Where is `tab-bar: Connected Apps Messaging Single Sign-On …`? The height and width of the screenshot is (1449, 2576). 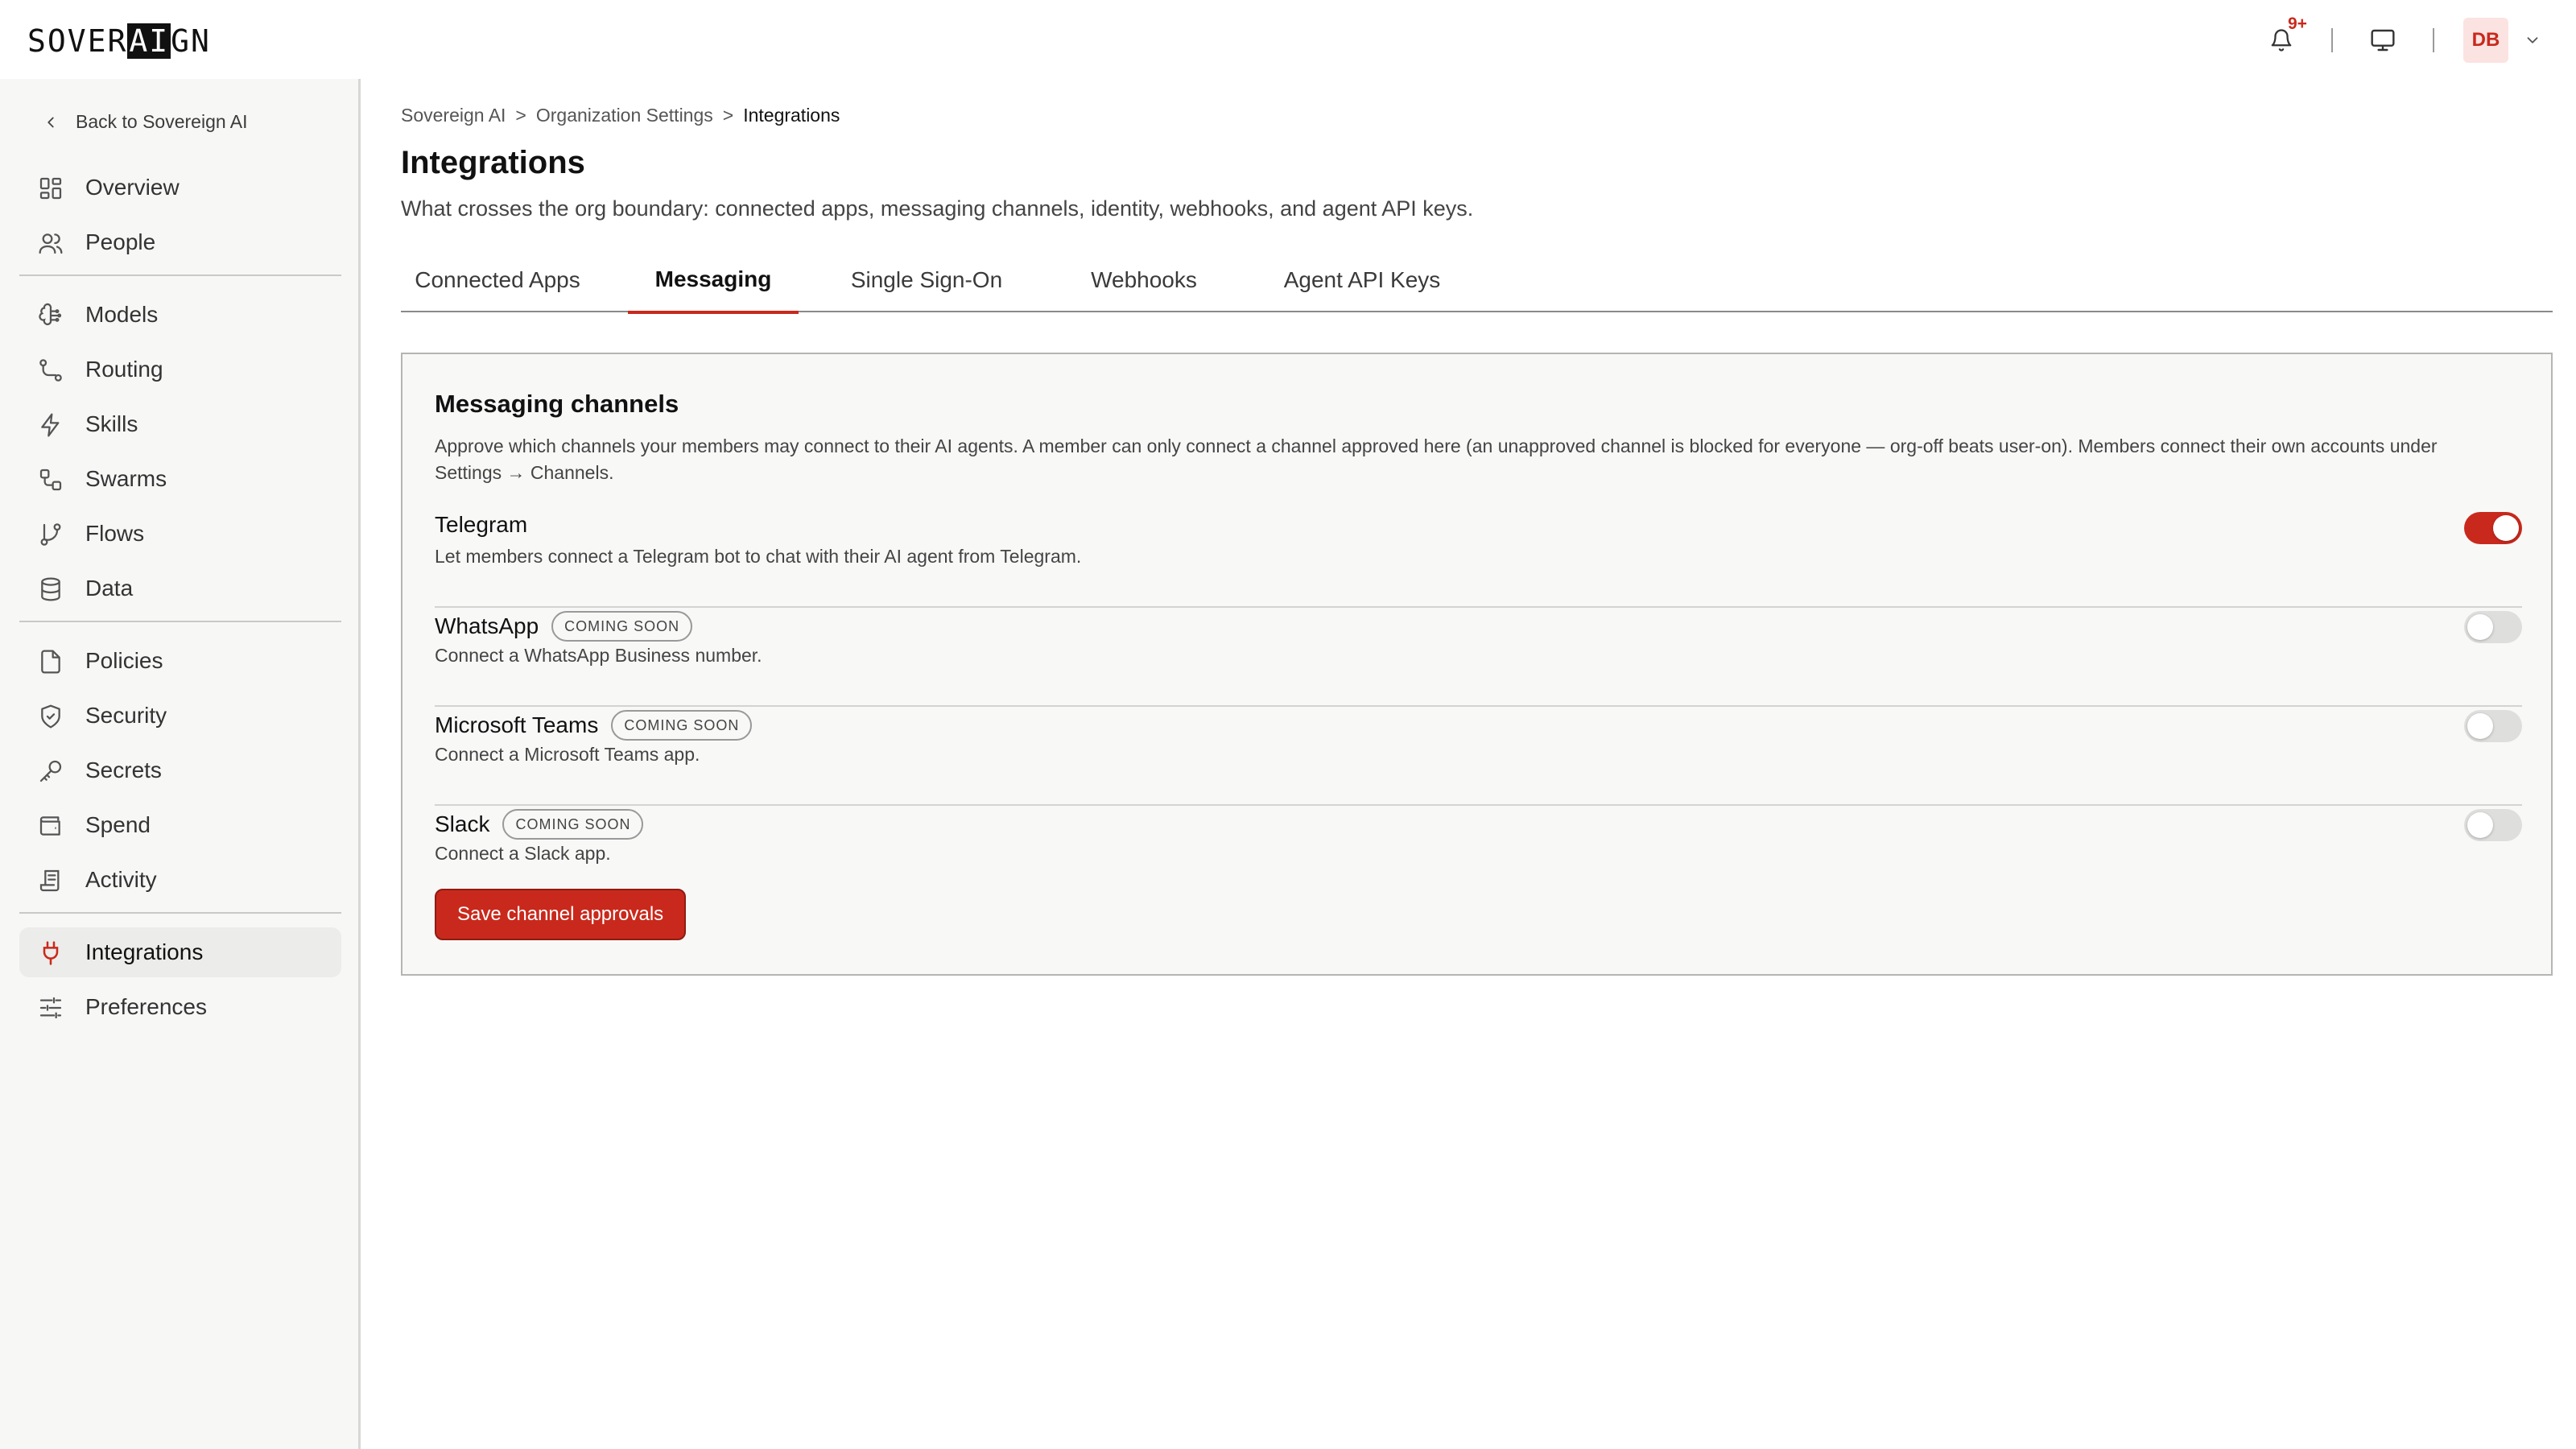 tab-bar: Connected Apps Messaging Single Sign-On … is located at coordinates (1477, 281).